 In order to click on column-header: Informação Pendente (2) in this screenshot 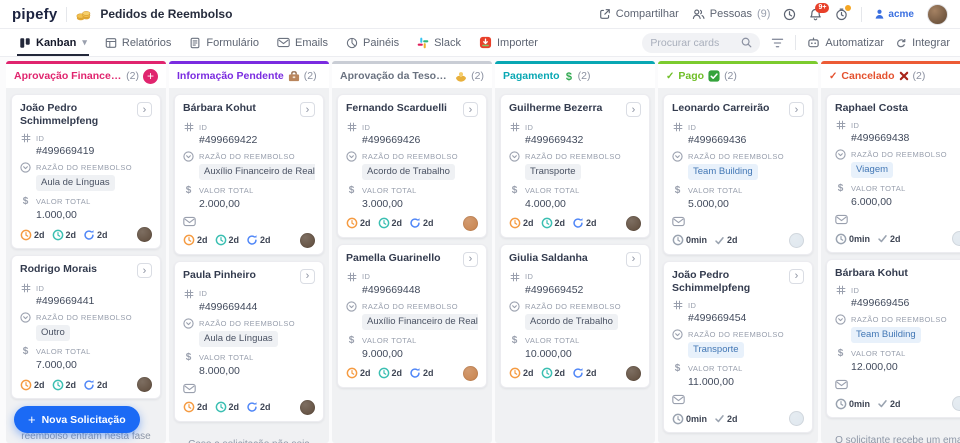, I will do `click(249, 74)`.